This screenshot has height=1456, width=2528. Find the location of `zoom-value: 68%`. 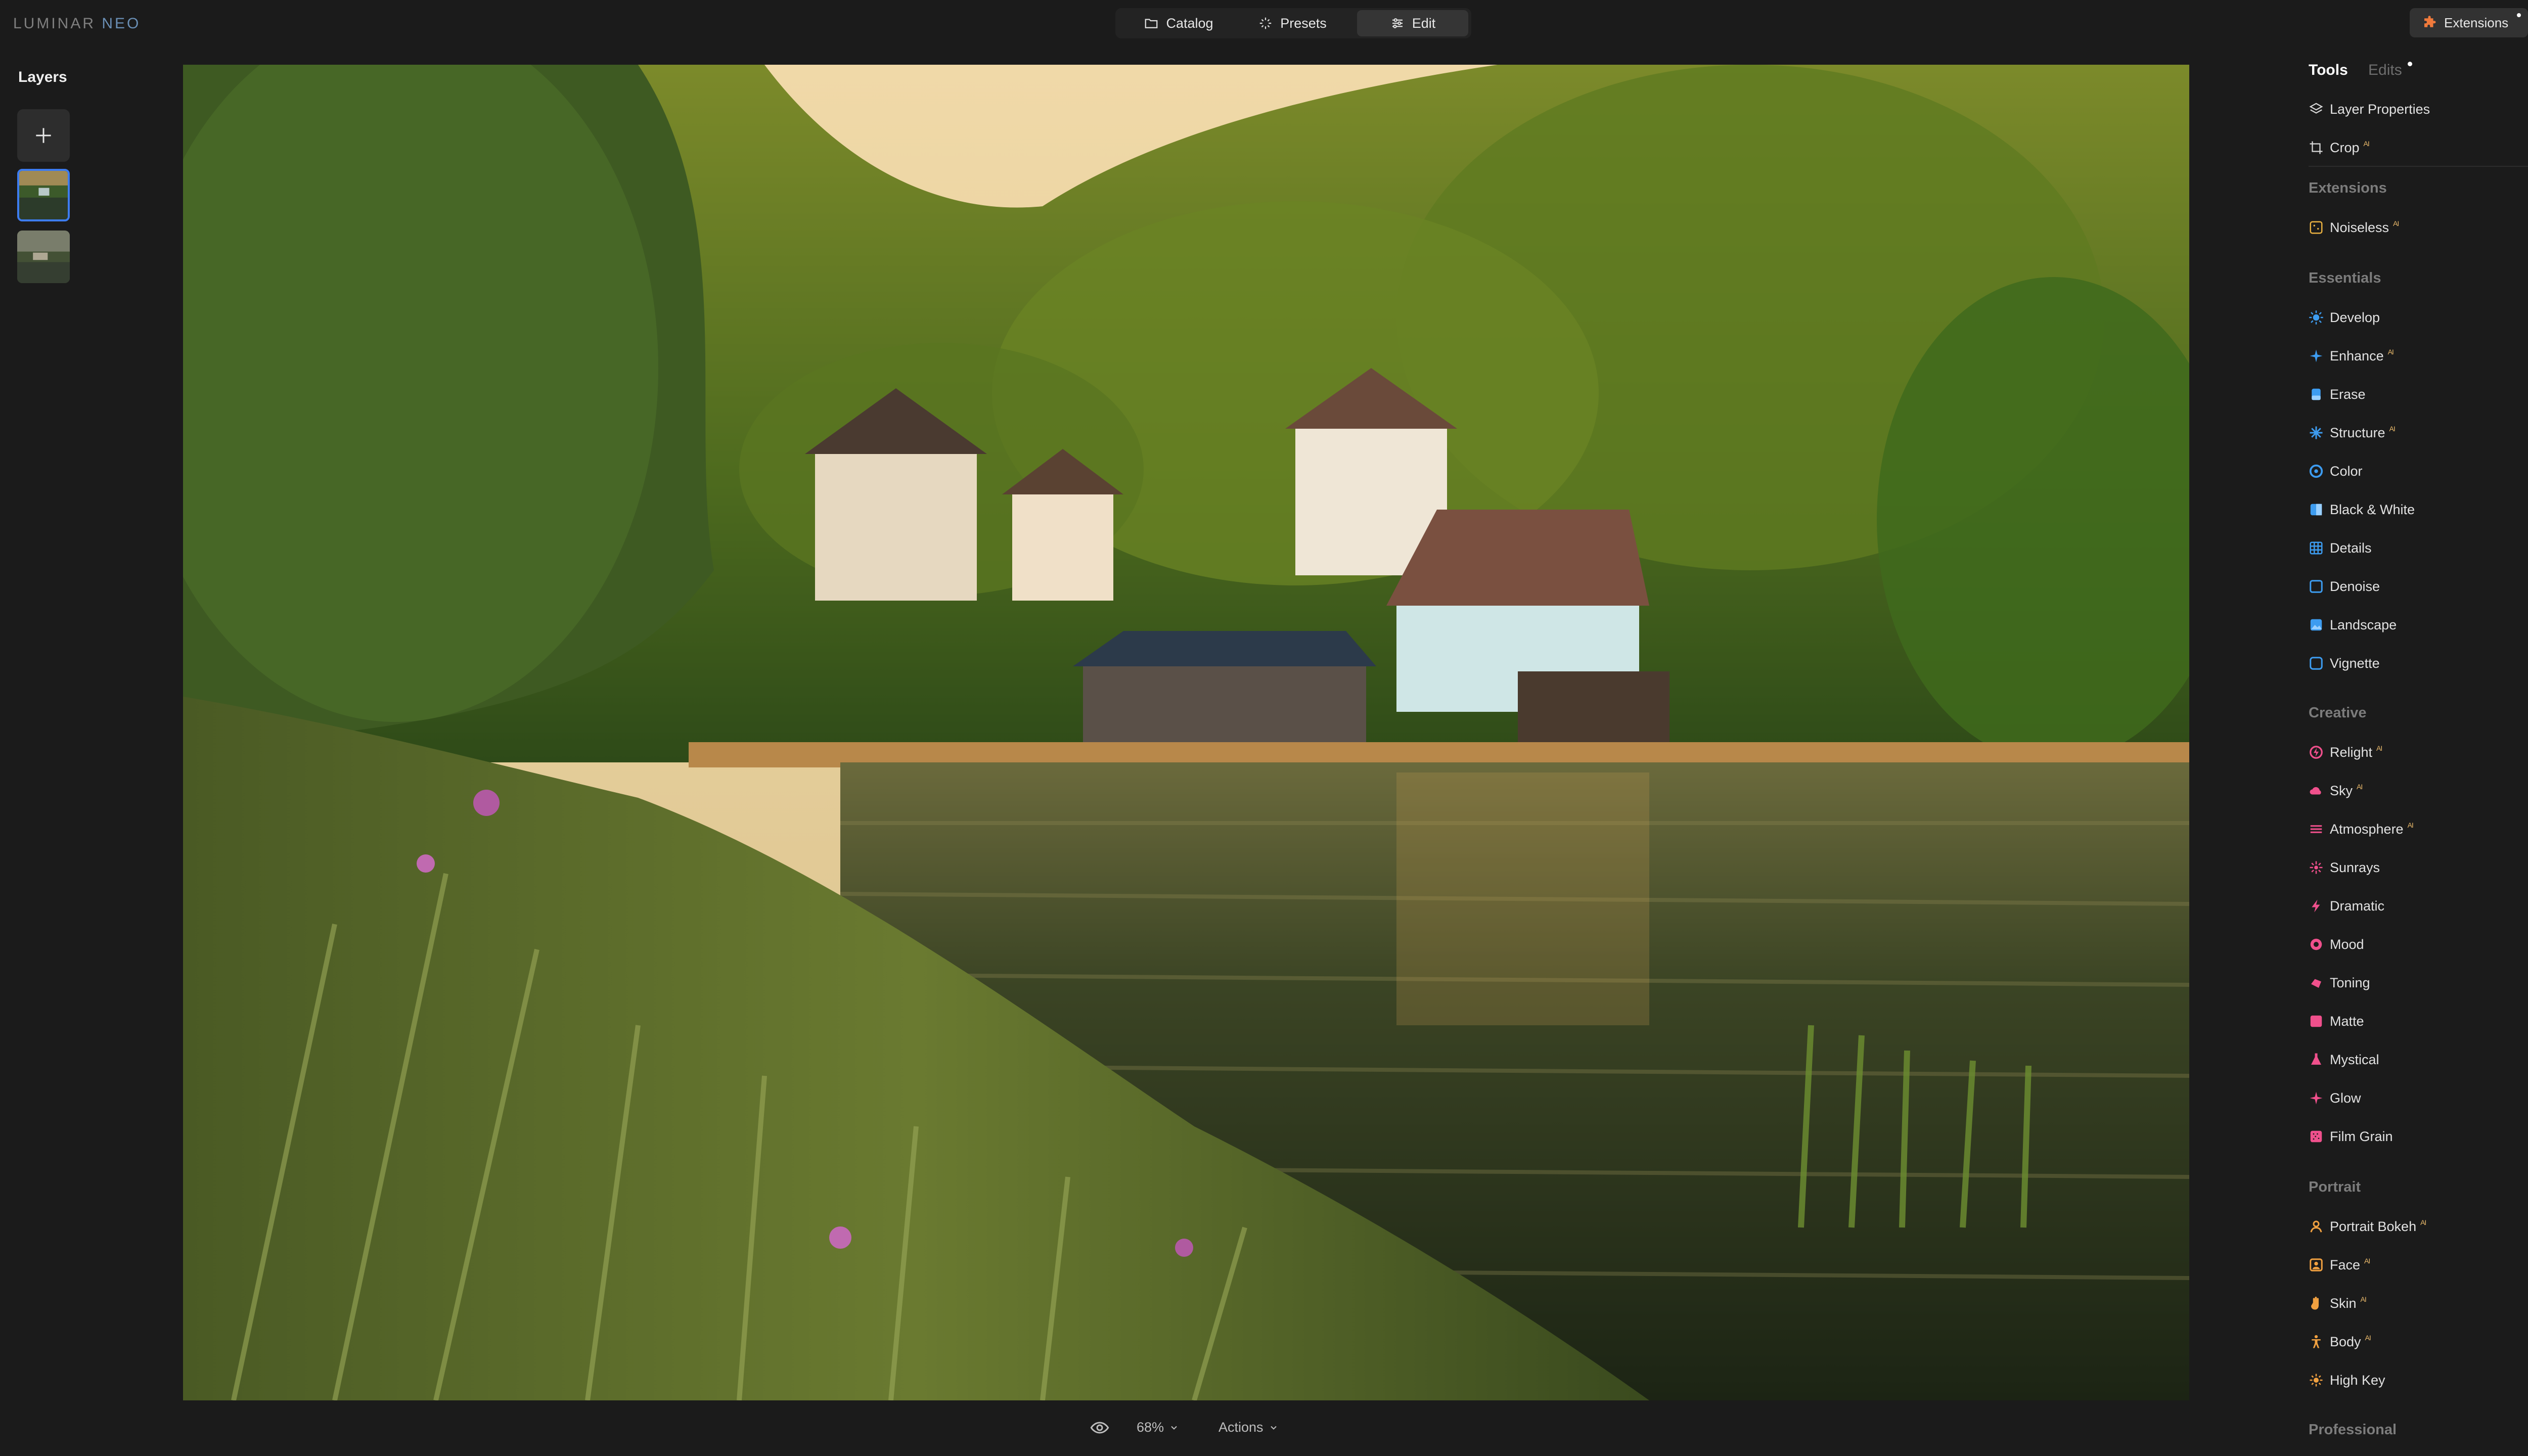

zoom-value: 68% is located at coordinates (1151, 1427).